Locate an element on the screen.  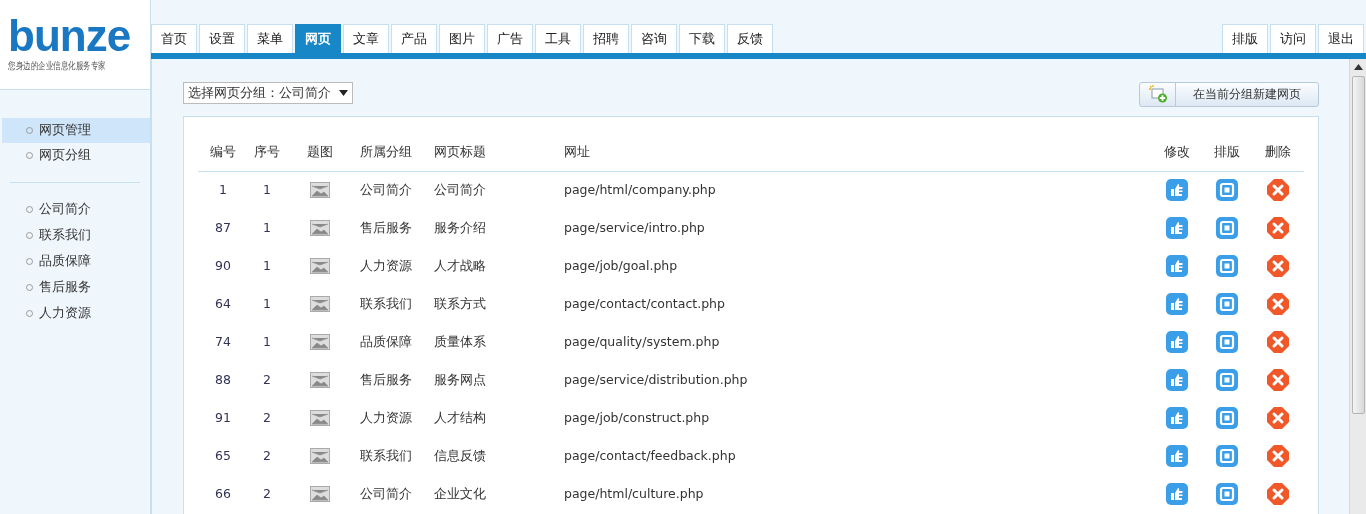
sidebar-item: 人力资源 is located at coordinates (76, 313).